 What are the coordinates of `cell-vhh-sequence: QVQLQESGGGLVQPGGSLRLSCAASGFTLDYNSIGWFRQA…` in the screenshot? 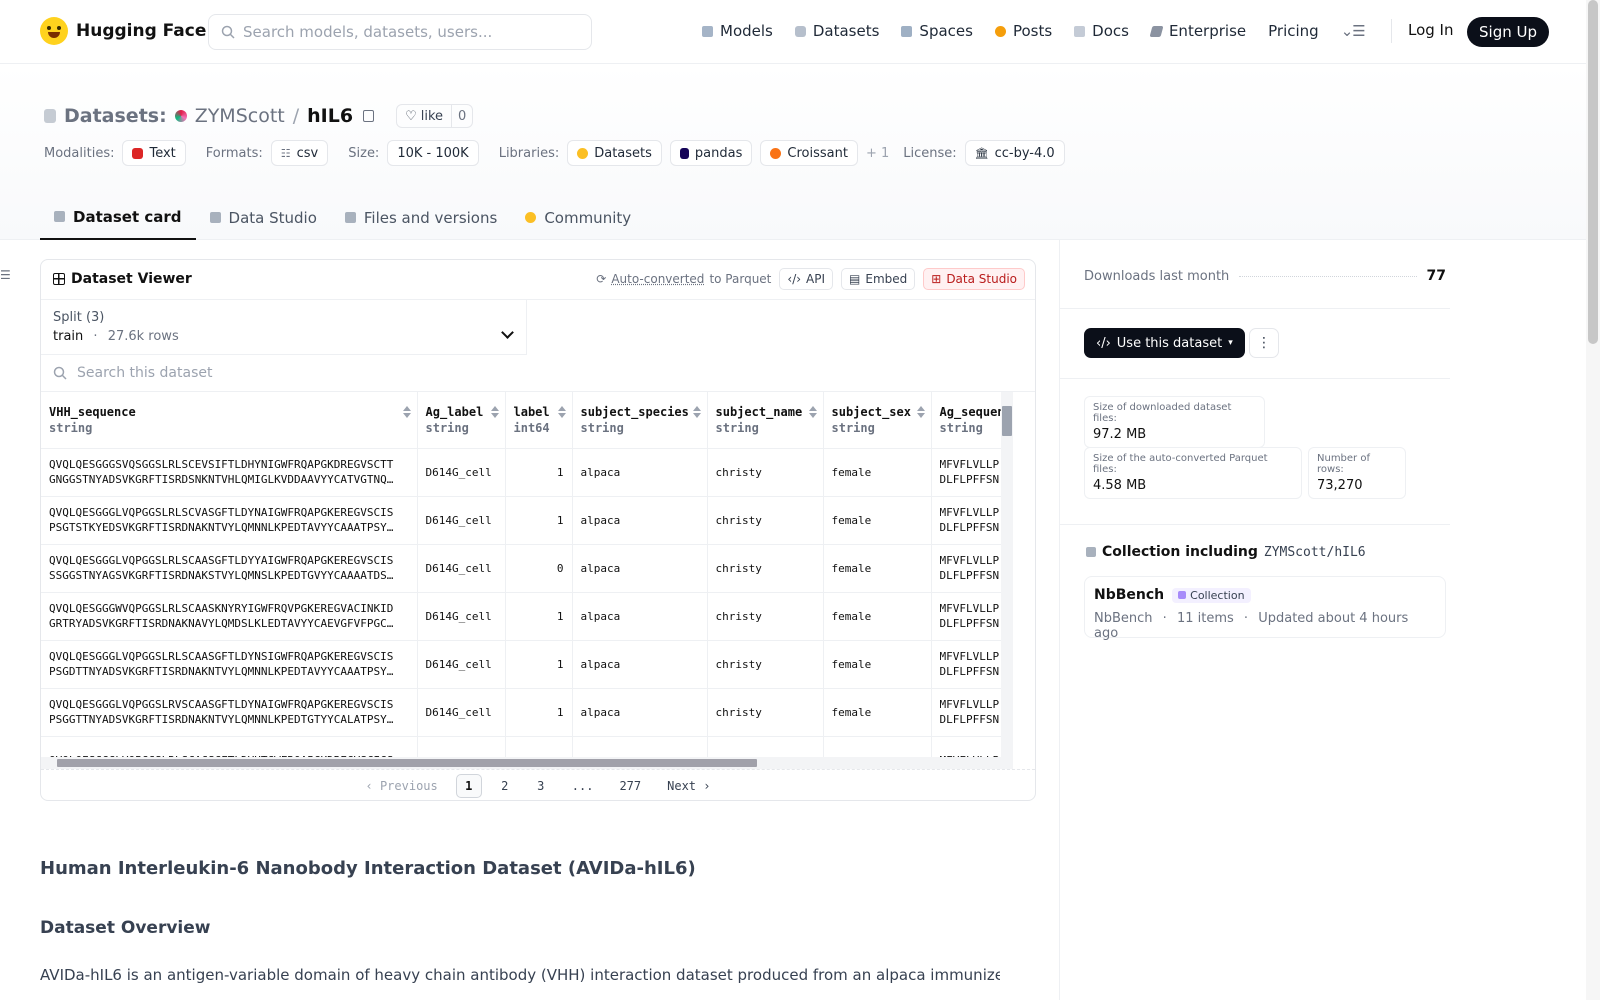 It's located at (229, 664).